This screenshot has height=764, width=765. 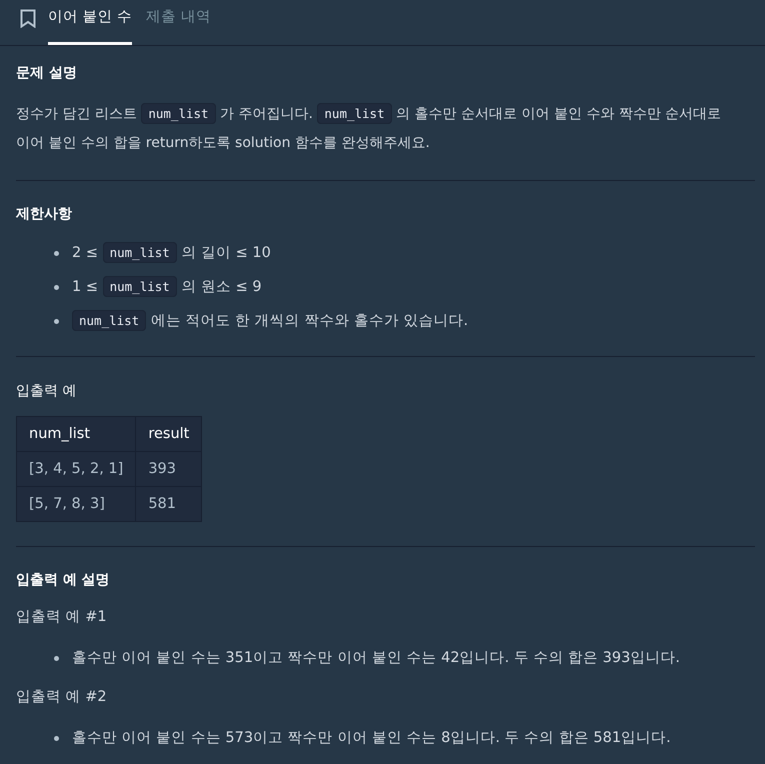 I want to click on section-heading: 문제 설명, so click(x=46, y=73).